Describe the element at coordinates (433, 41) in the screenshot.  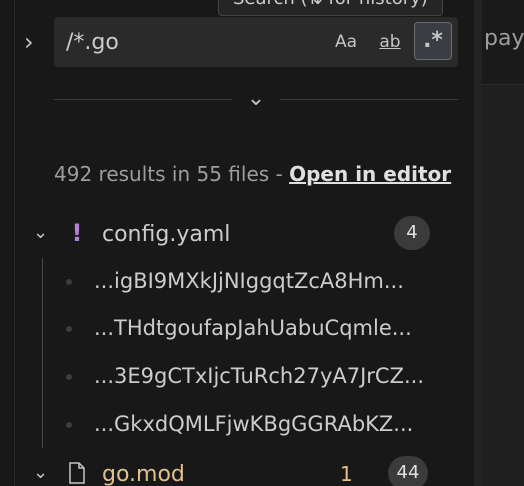
I see `regex-toggle: .*` at that location.